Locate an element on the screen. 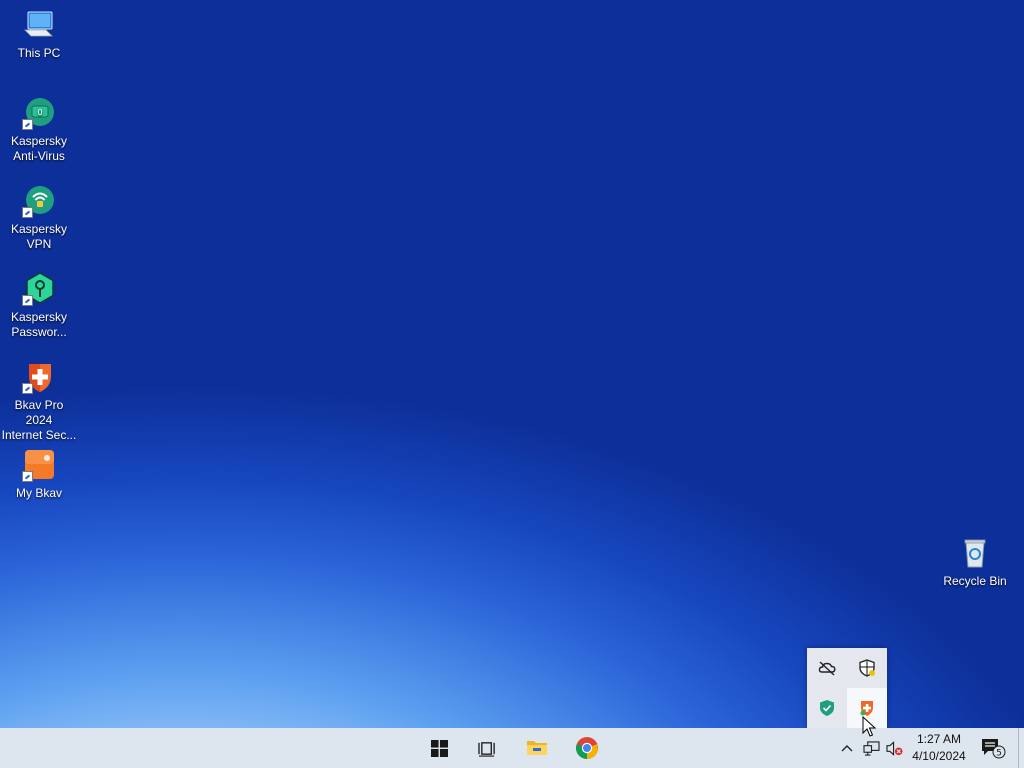 The image size is (1024, 768). clock-time: 1:27 AM is located at coordinates (939, 739).